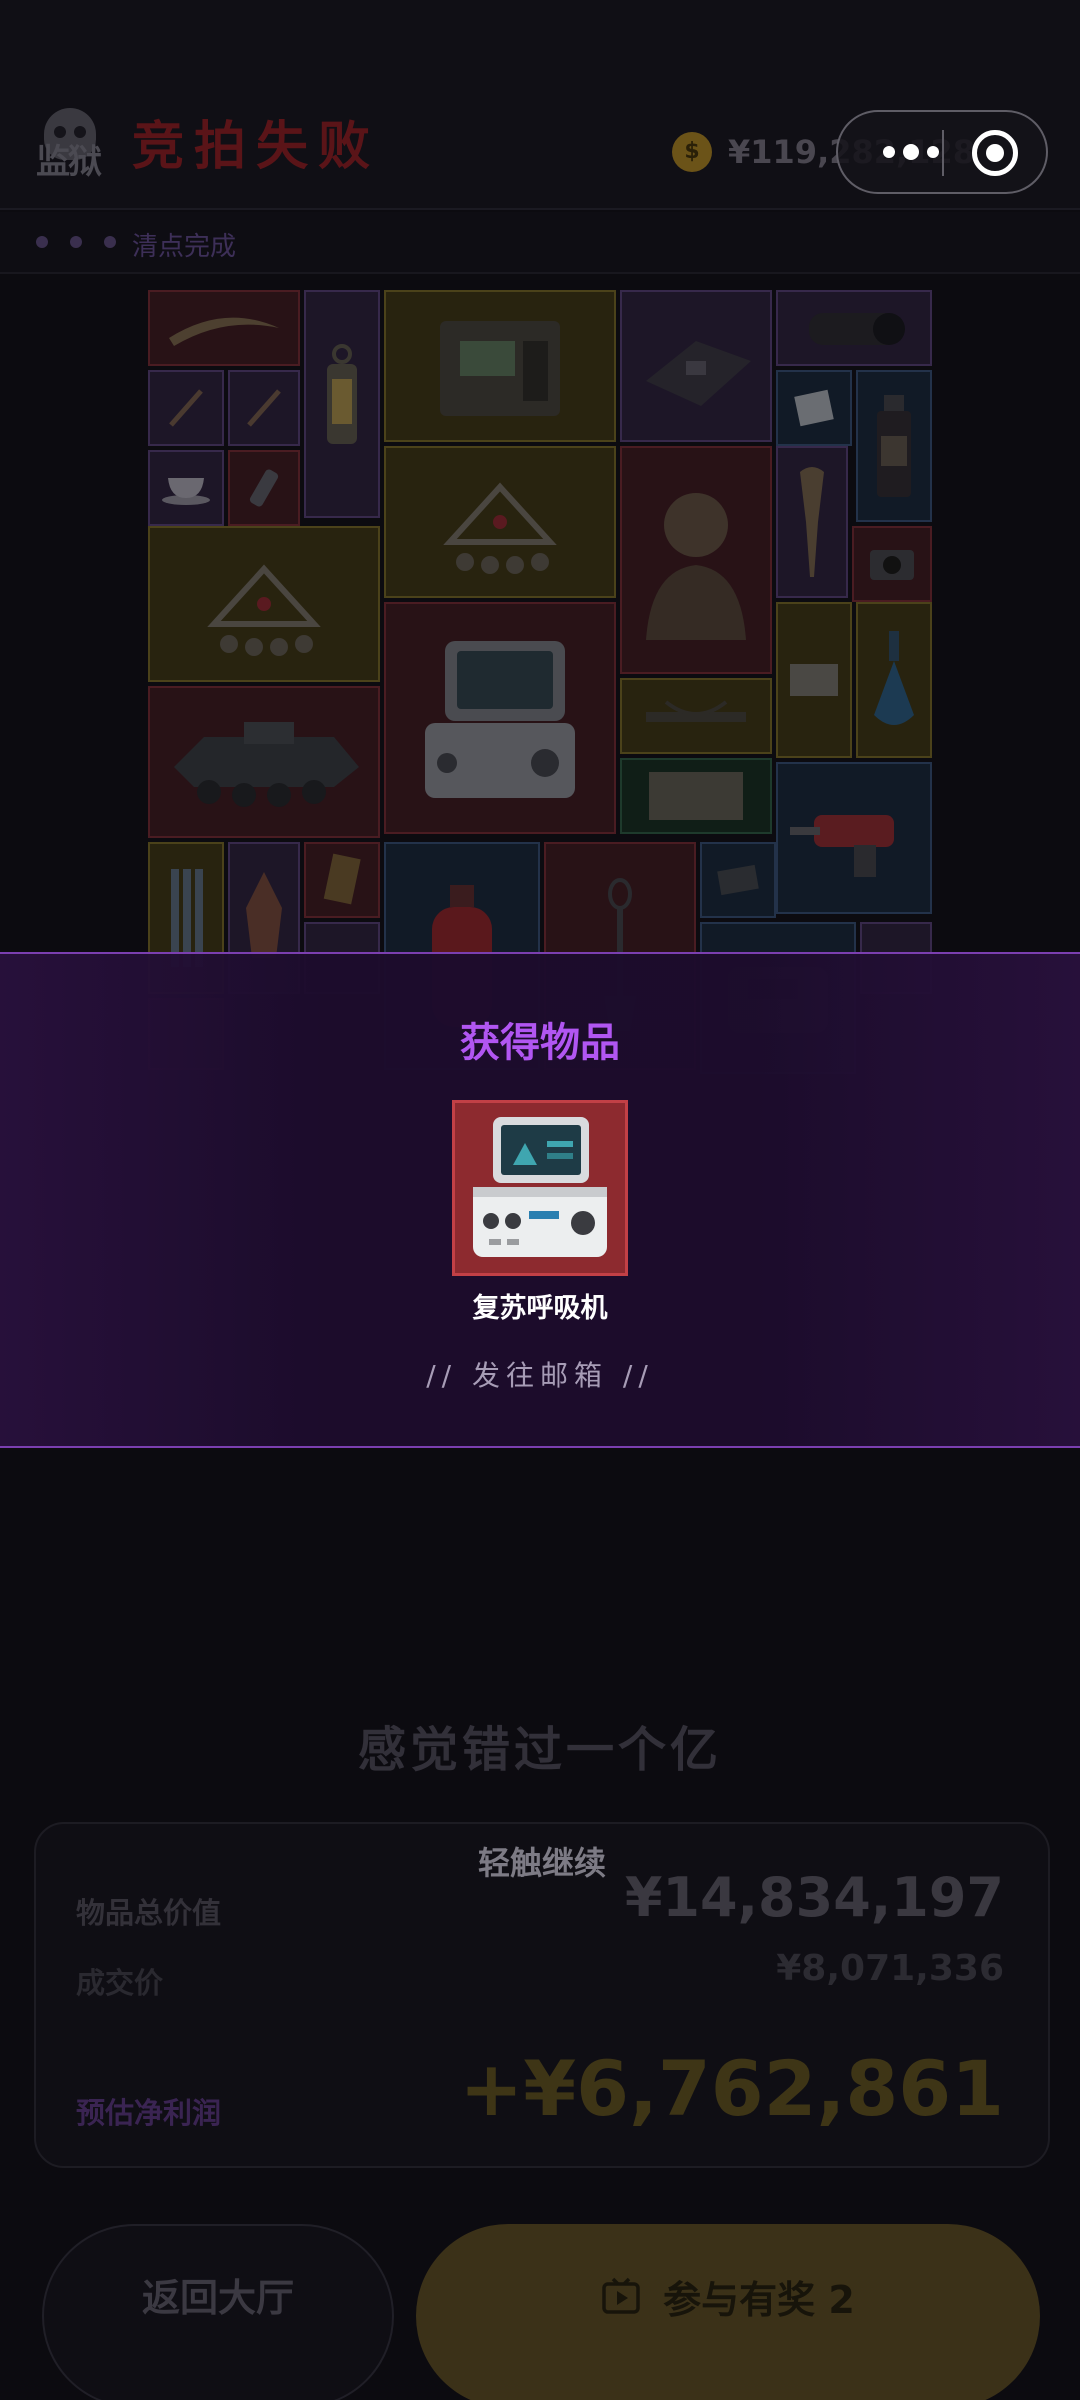 Image resolution: width=1080 pixels, height=2400 pixels. Describe the element at coordinates (731, 2088) in the screenshot. I see `net-profit-value: +¥6,762,861` at that location.